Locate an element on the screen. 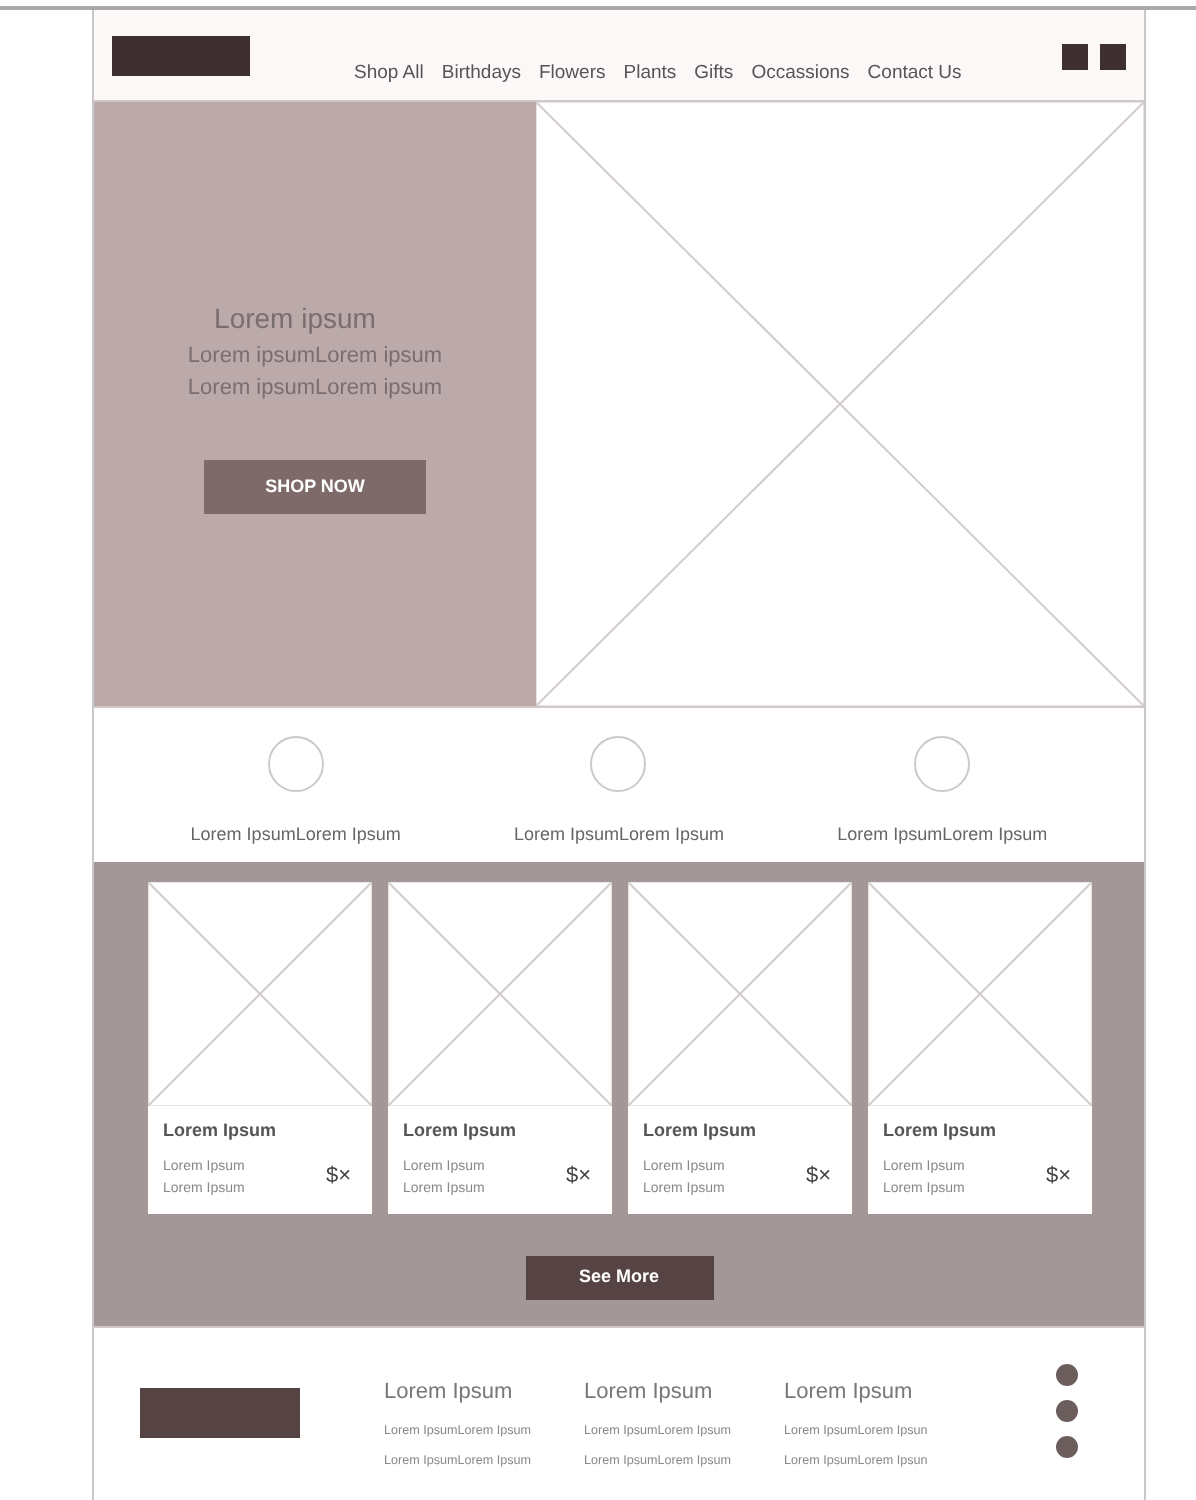 The width and height of the screenshot is (1196, 1500). nav-link: Gifts is located at coordinates (714, 74).